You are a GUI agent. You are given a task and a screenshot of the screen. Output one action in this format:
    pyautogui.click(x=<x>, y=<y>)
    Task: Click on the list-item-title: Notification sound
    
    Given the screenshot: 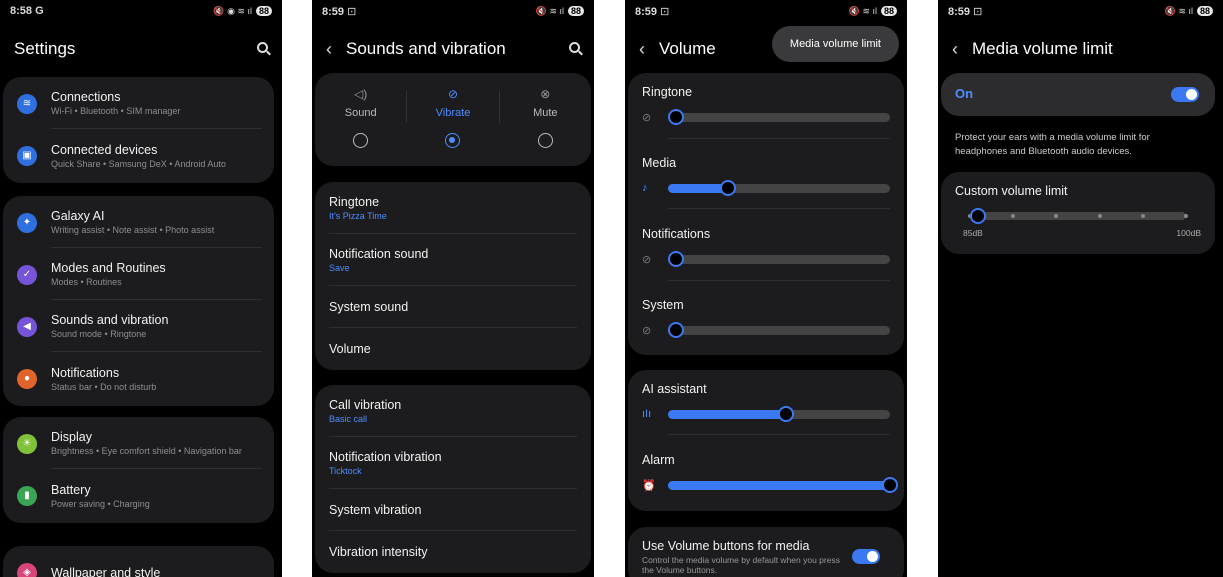 What is the action you would take?
    pyautogui.click(x=379, y=253)
    